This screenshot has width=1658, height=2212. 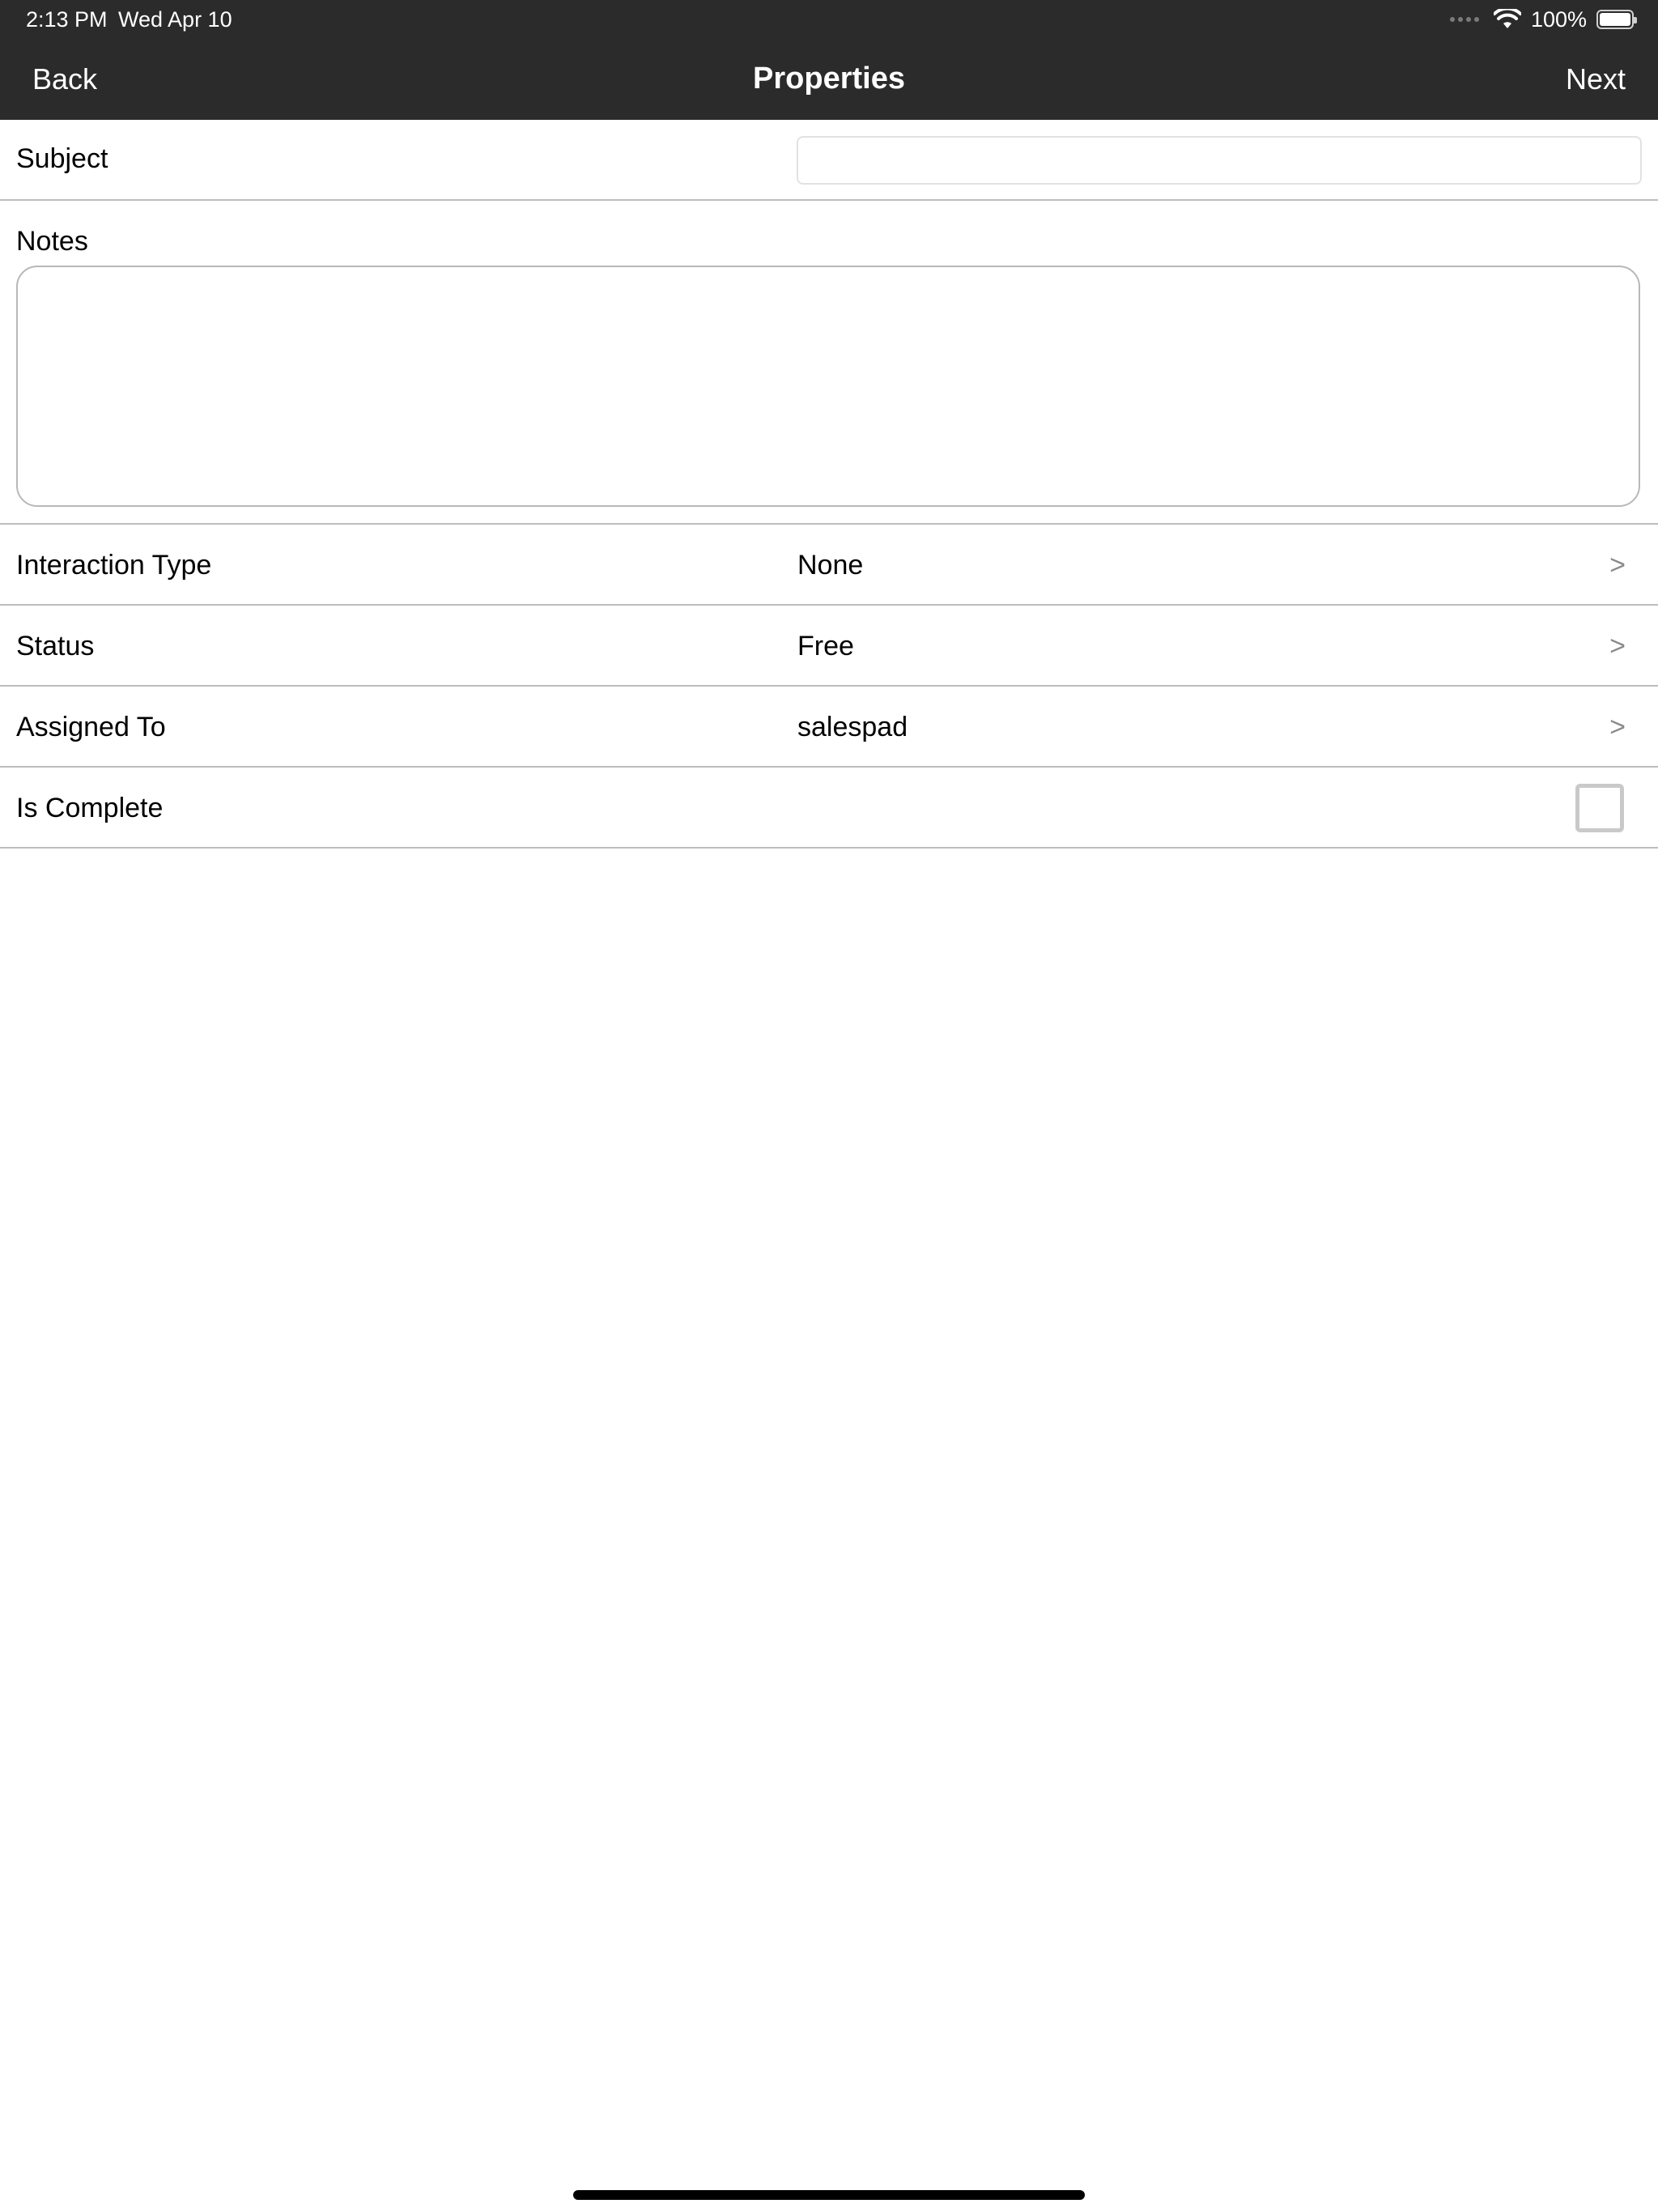 What do you see at coordinates (829, 2195) in the screenshot?
I see `home-indicator` at bounding box center [829, 2195].